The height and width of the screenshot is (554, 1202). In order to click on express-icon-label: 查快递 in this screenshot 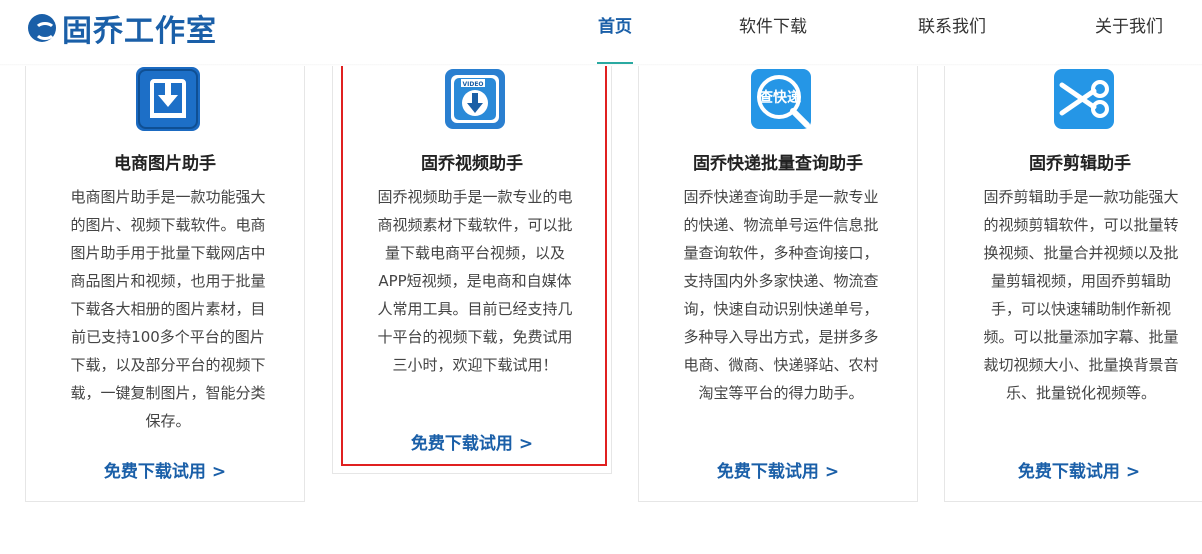, I will do `click(780, 97)`.